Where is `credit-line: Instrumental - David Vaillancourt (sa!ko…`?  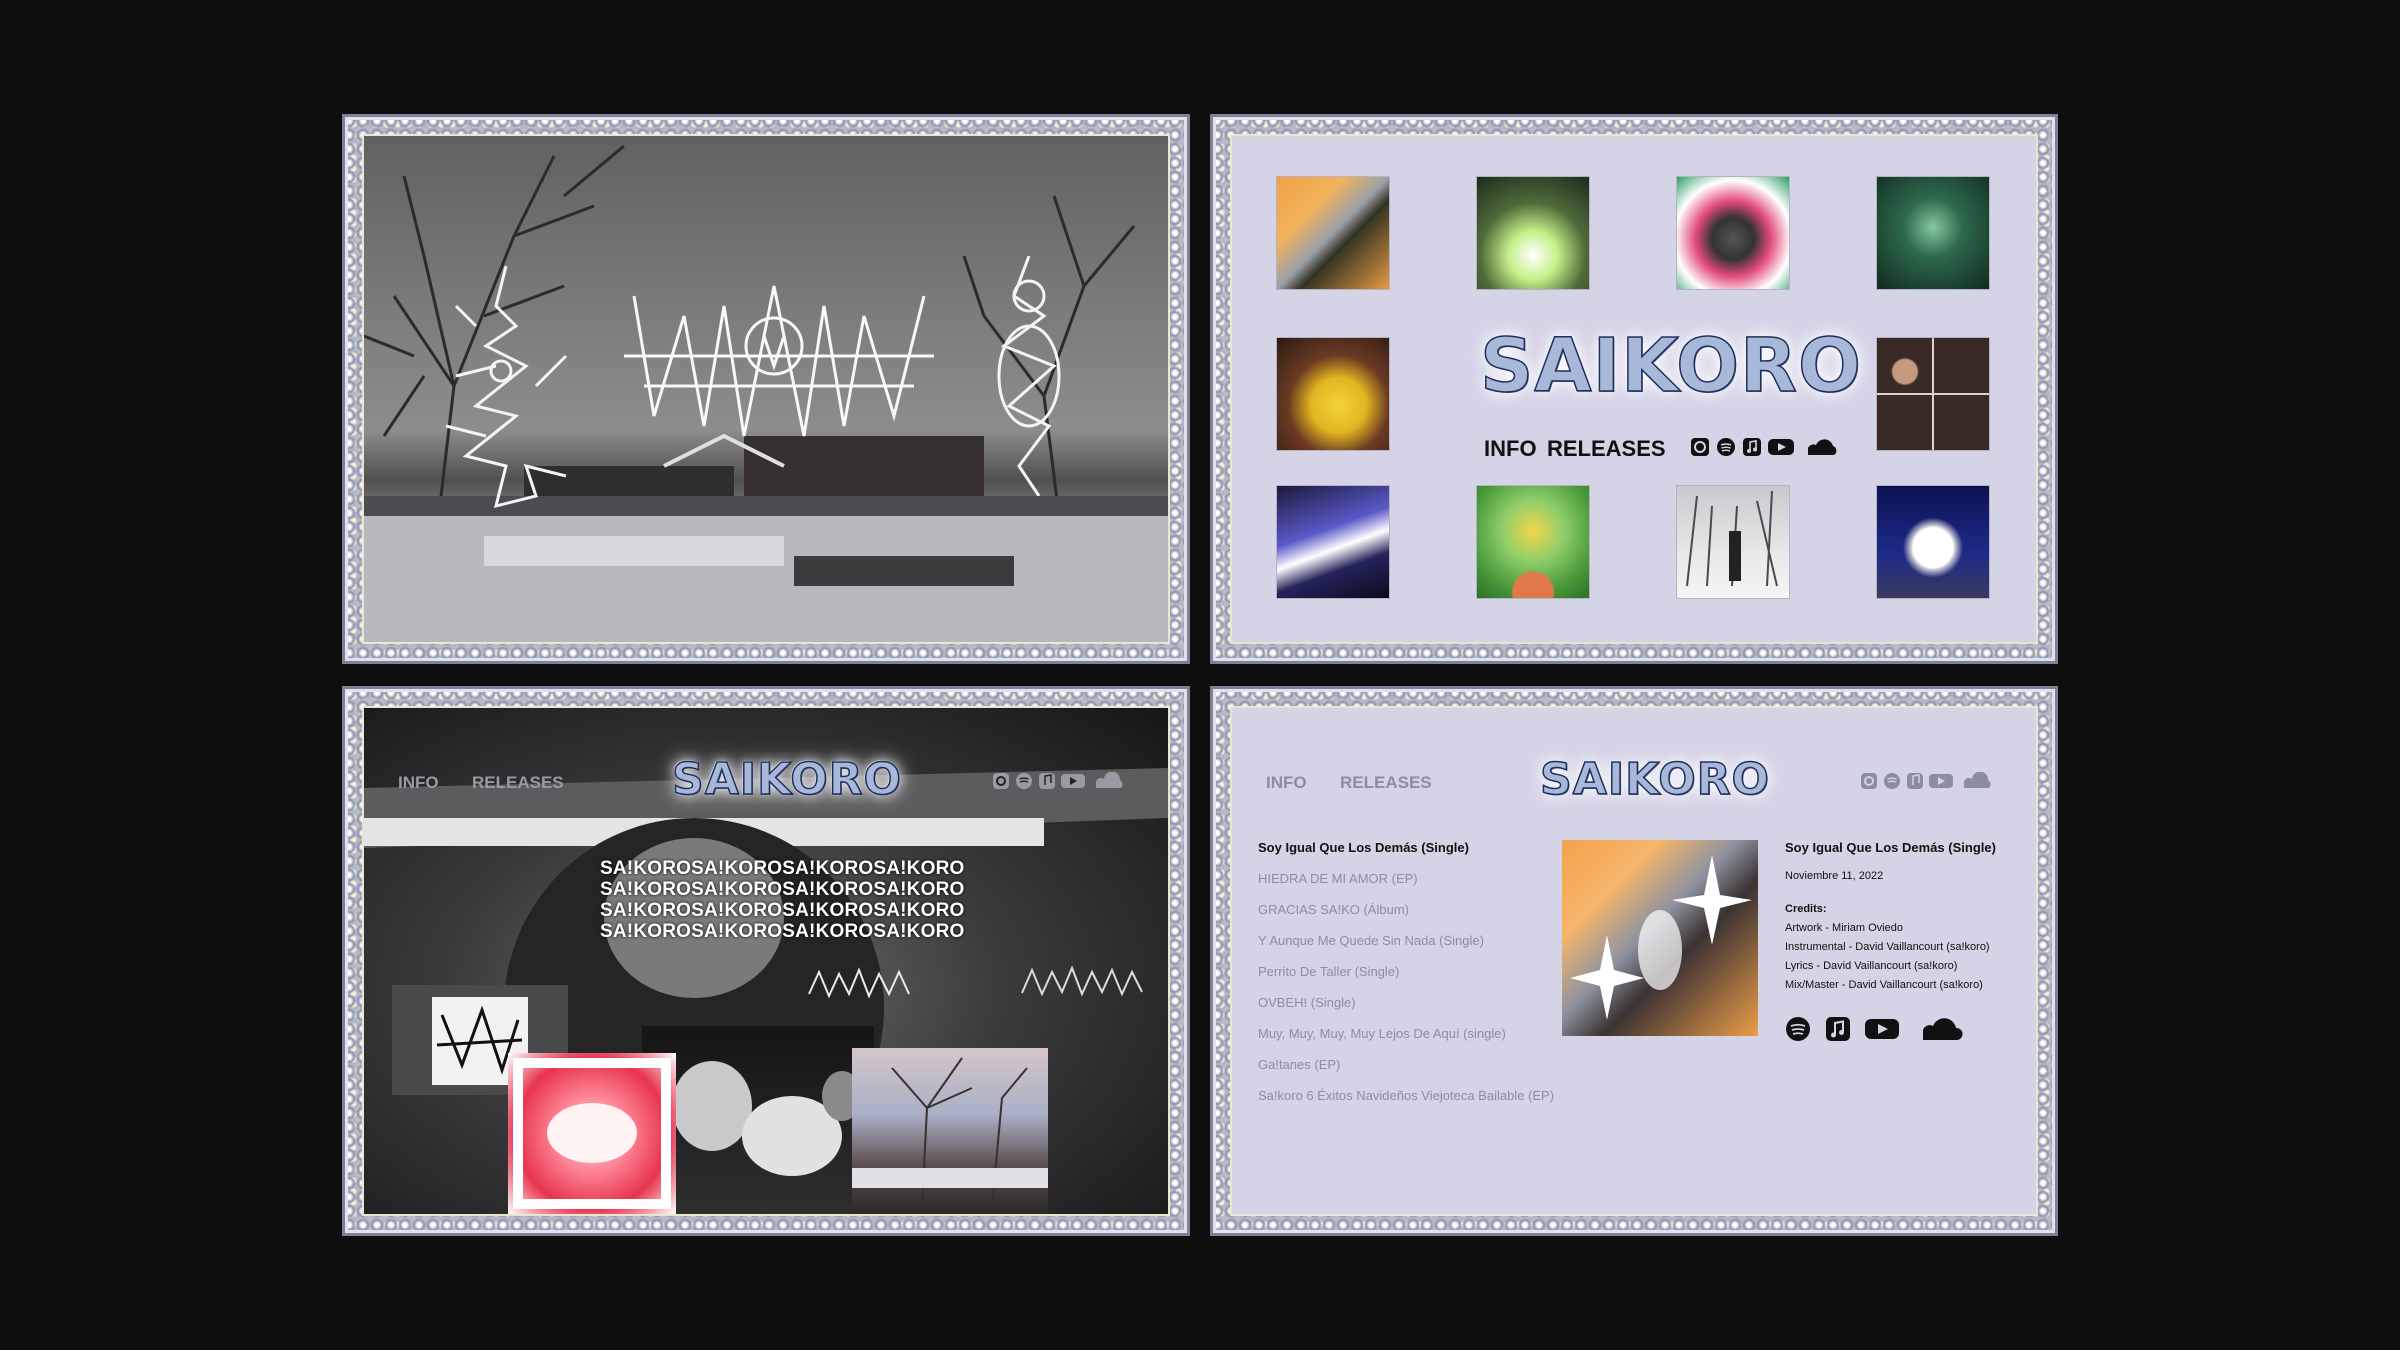 credit-line: Instrumental - David Vaillancourt (sa!ko… is located at coordinates (1887, 947).